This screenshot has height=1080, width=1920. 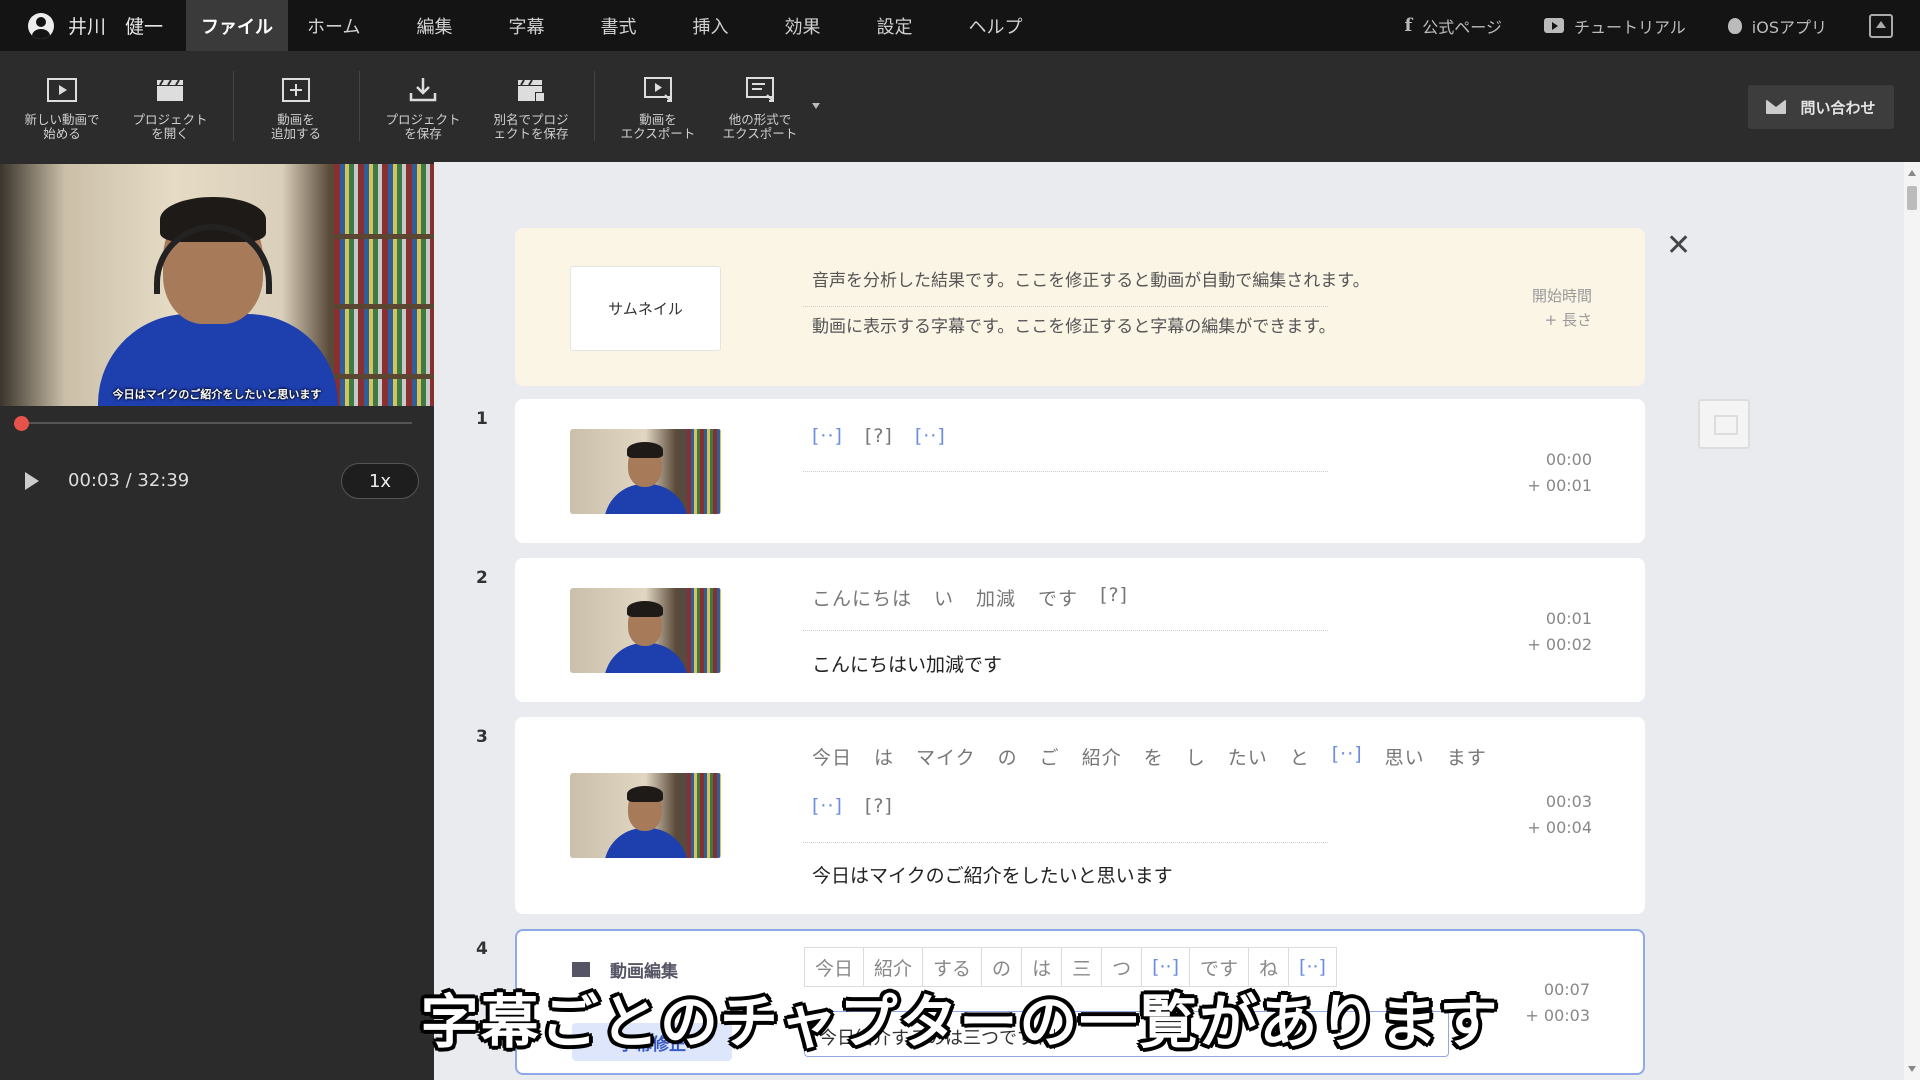 What do you see at coordinates (1881, 25) in the screenshot?
I see `collapse-toolbar-button` at bounding box center [1881, 25].